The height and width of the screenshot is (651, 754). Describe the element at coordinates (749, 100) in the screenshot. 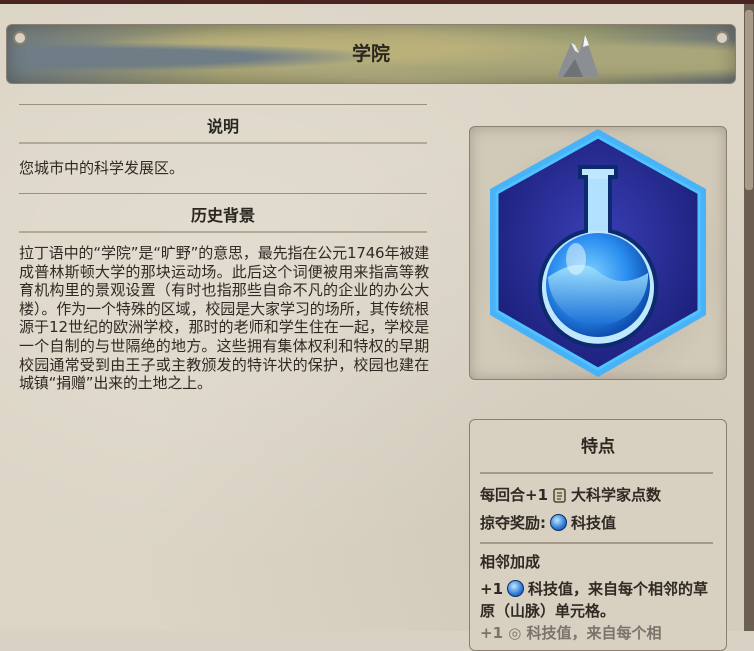

I see `scrollbar-thumb` at that location.